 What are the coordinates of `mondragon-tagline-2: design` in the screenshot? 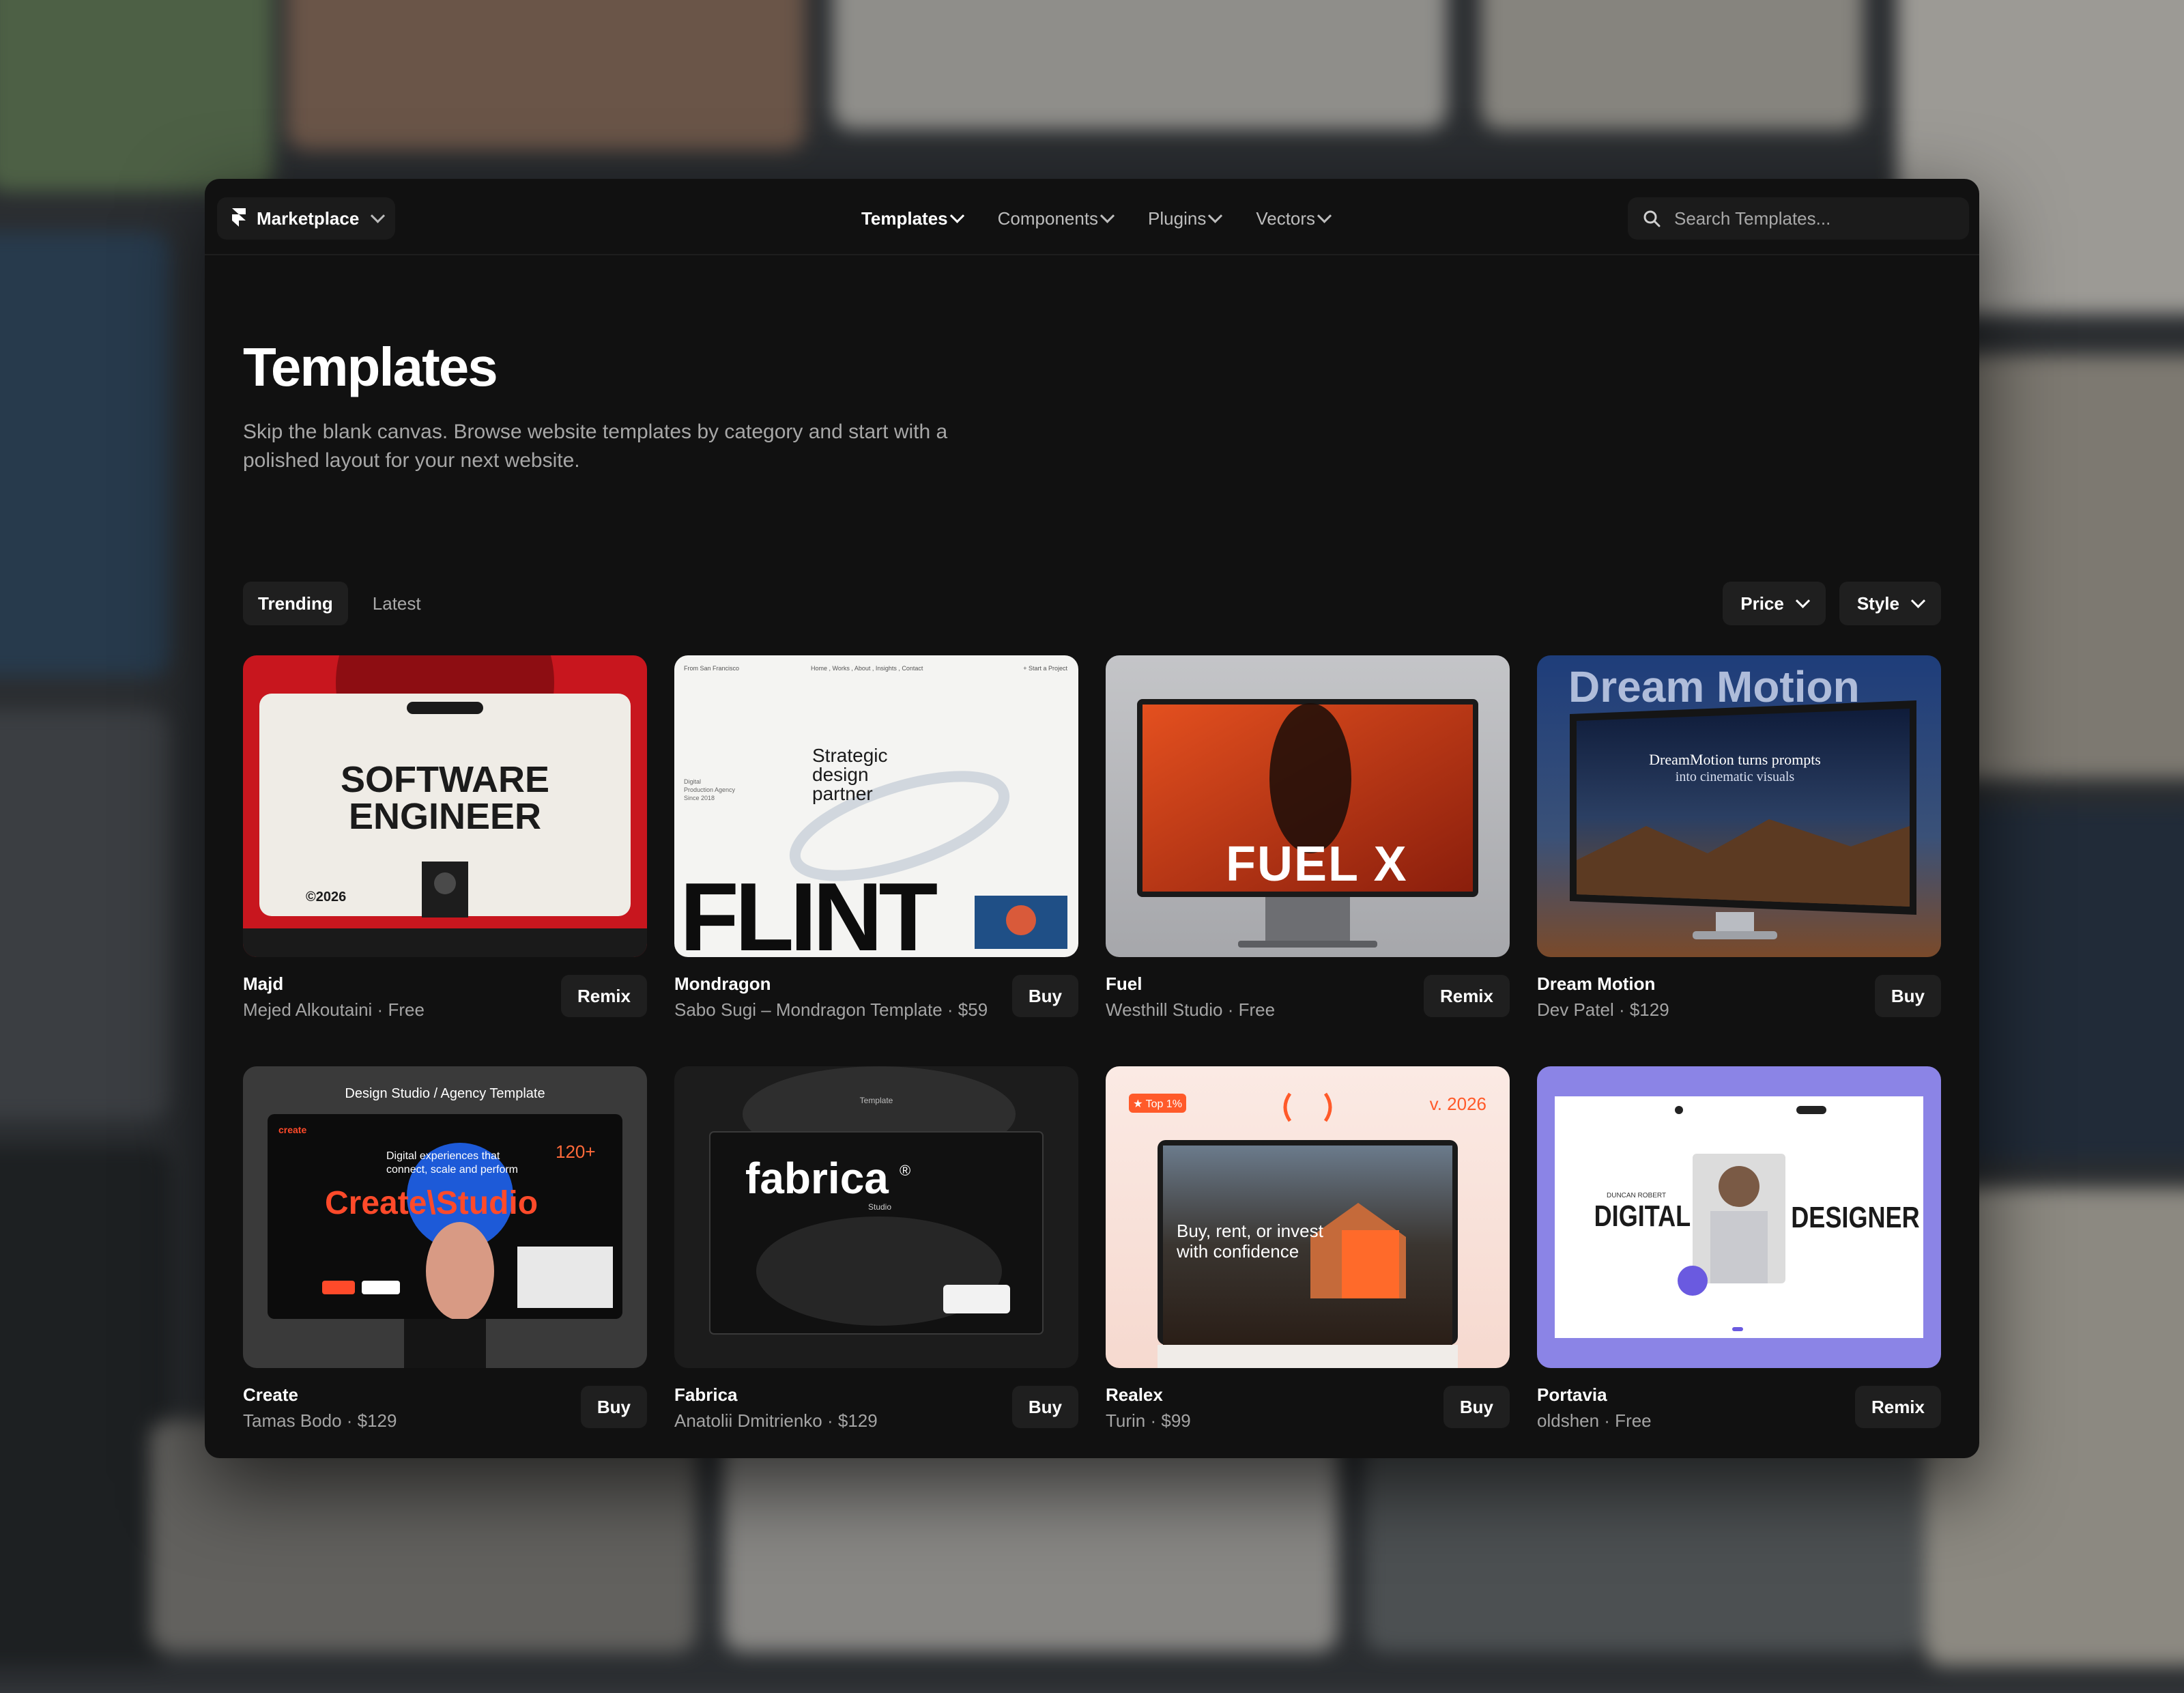 It's located at (840, 774).